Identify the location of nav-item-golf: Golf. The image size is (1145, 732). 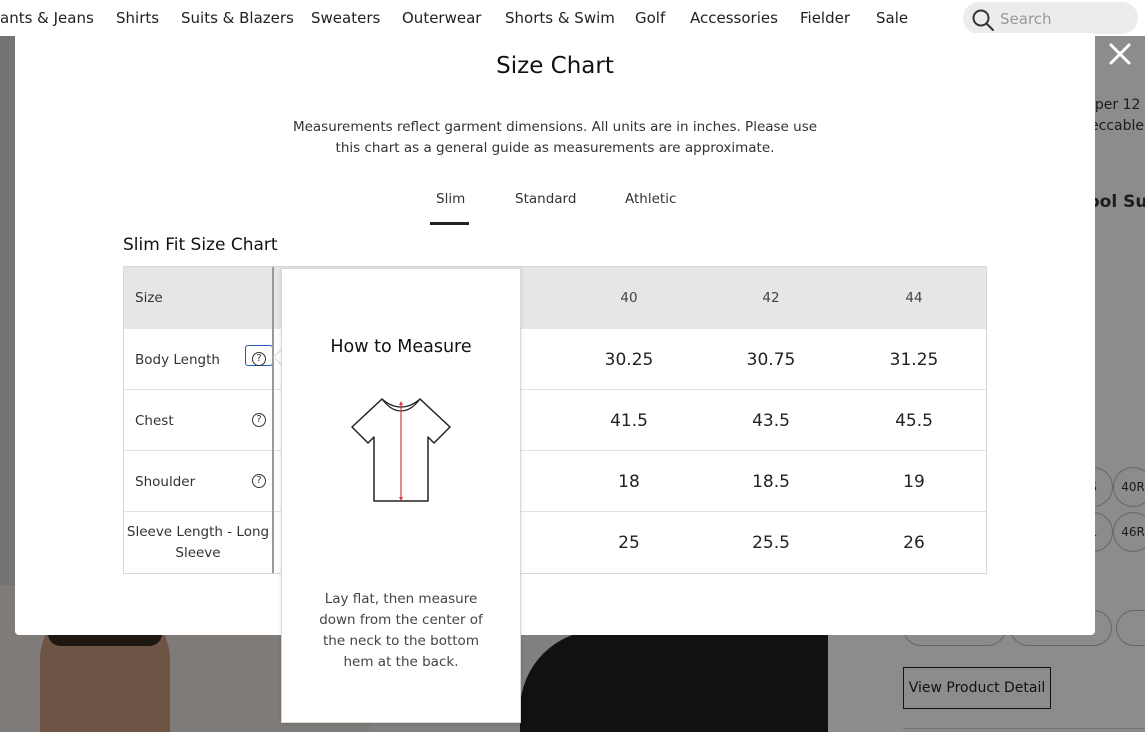
(650, 18).